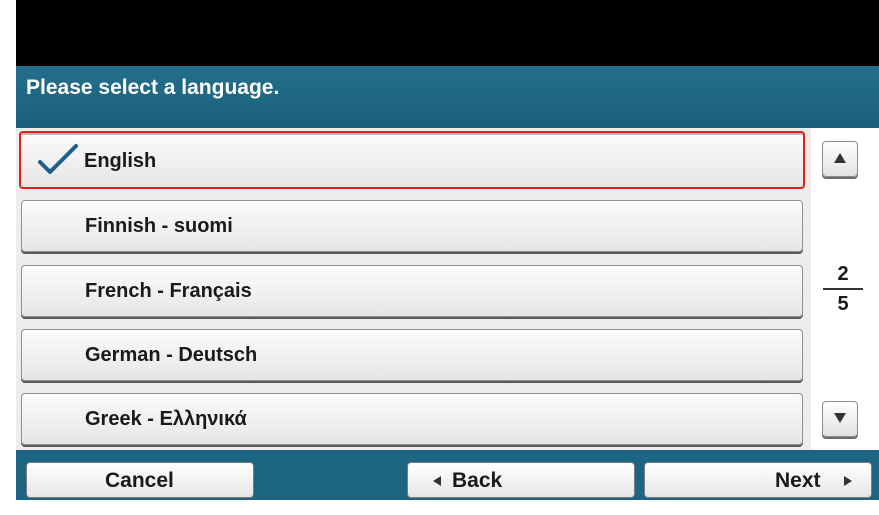 This screenshot has width=879, height=515. Describe the element at coordinates (843, 304) in the screenshot. I see `total-pages: 5` at that location.